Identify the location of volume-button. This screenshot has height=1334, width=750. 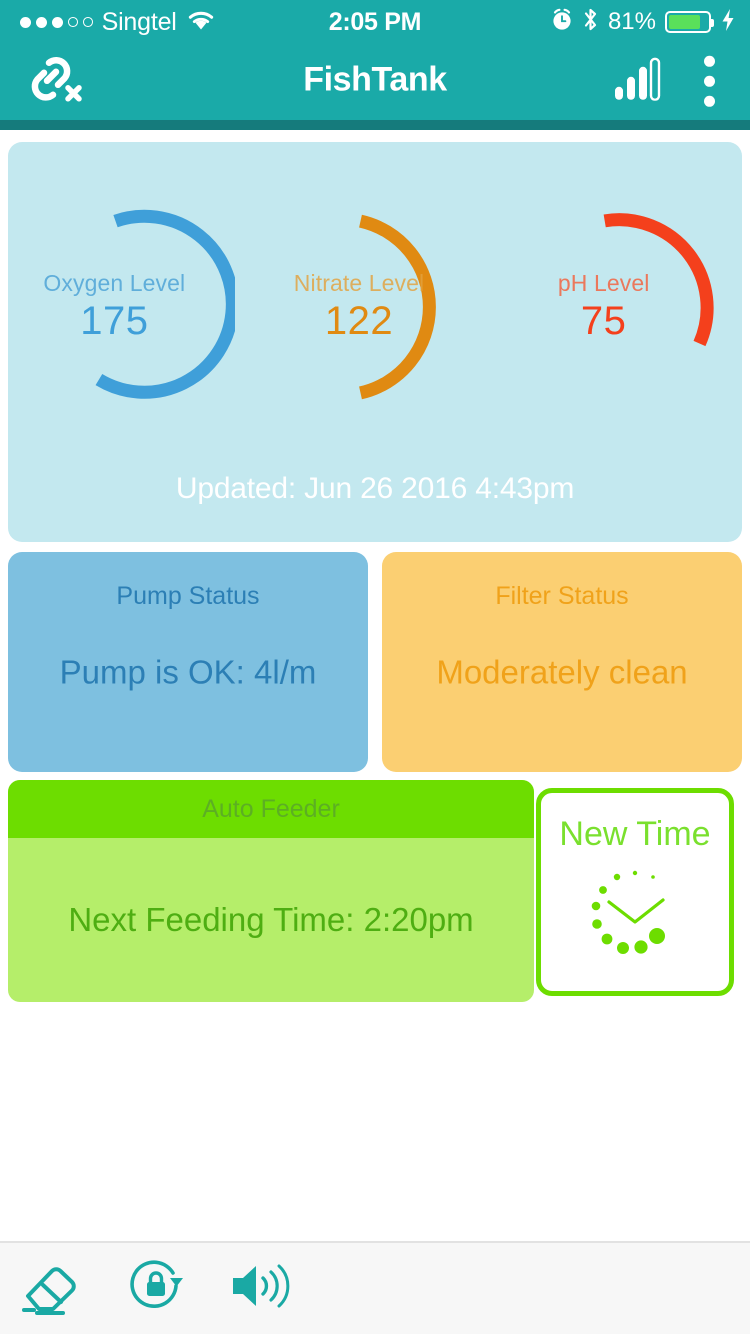
(260, 1288).